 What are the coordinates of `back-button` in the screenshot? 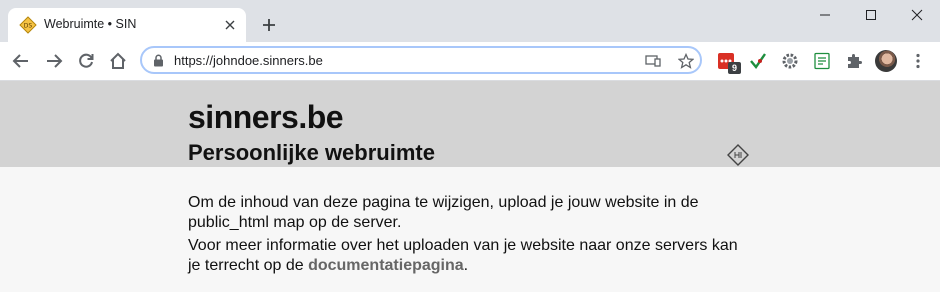 It's located at (21, 61).